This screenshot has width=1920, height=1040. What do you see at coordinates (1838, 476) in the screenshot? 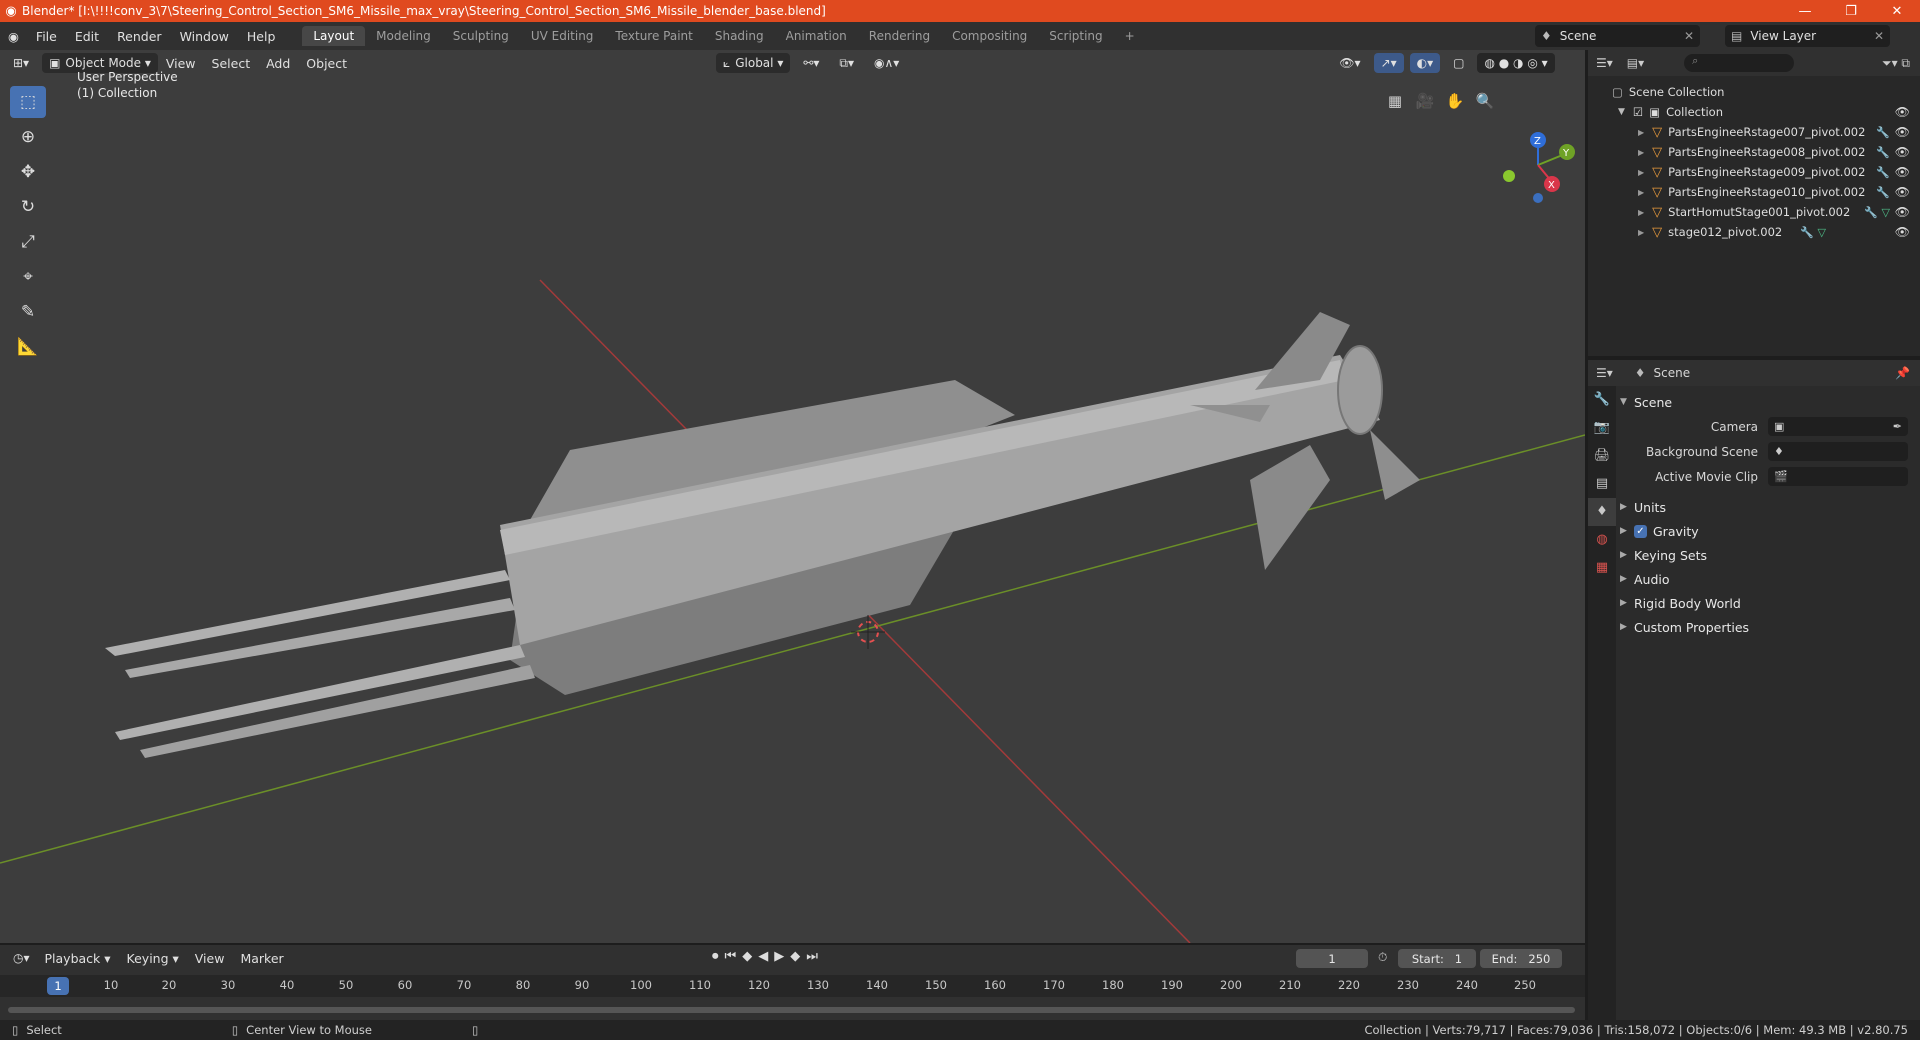
I see `active-movie-clip-field: 🎬` at bounding box center [1838, 476].